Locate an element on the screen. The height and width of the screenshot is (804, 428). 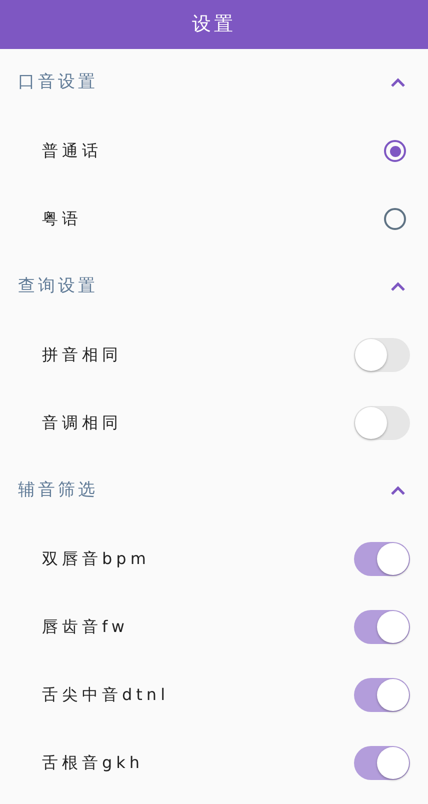
option-label: 拼音相同 is located at coordinates (82, 355).